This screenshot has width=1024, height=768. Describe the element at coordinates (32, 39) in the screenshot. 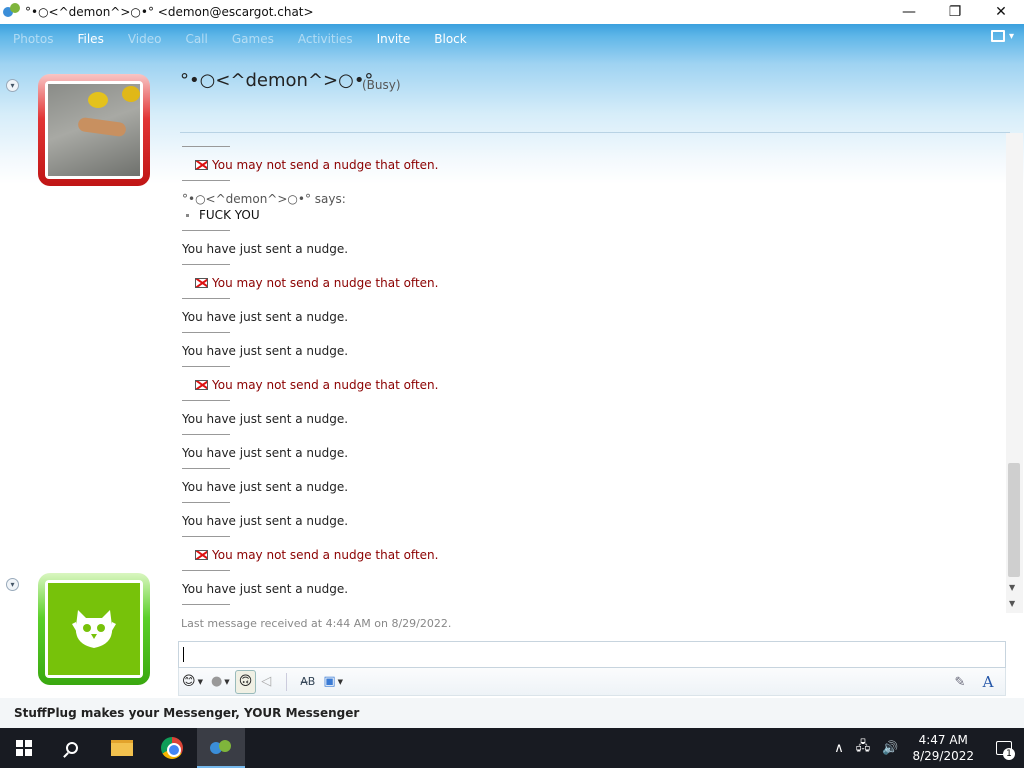

I see `menu-photos: Photos` at that location.